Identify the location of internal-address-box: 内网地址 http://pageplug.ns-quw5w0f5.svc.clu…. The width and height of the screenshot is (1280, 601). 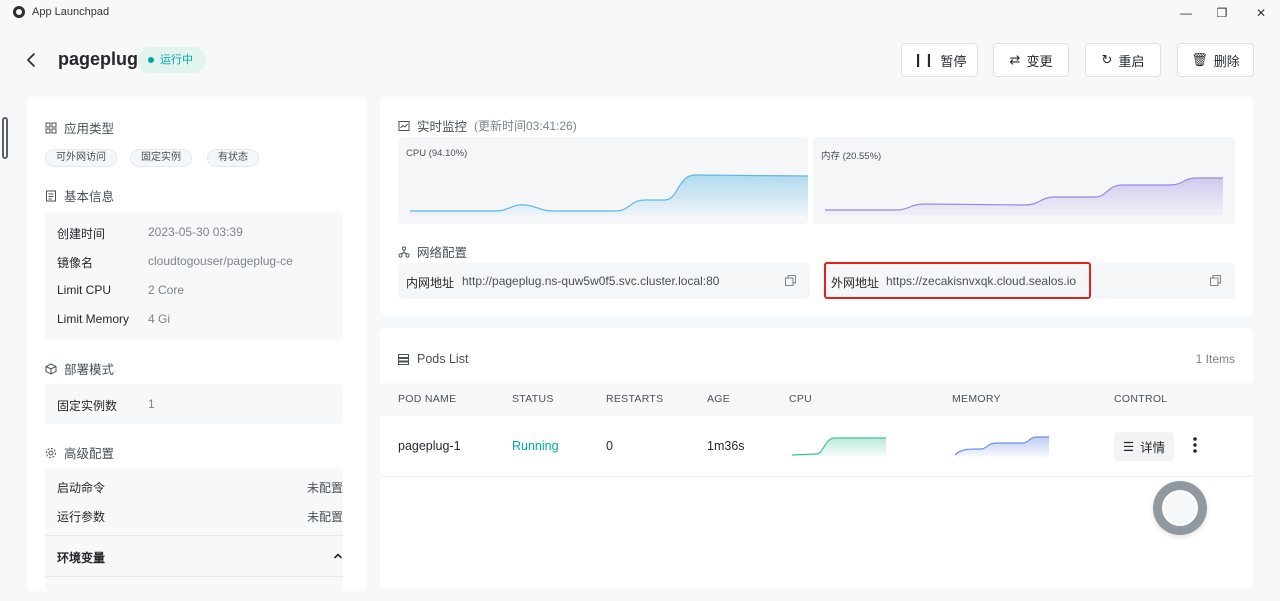
(604, 281).